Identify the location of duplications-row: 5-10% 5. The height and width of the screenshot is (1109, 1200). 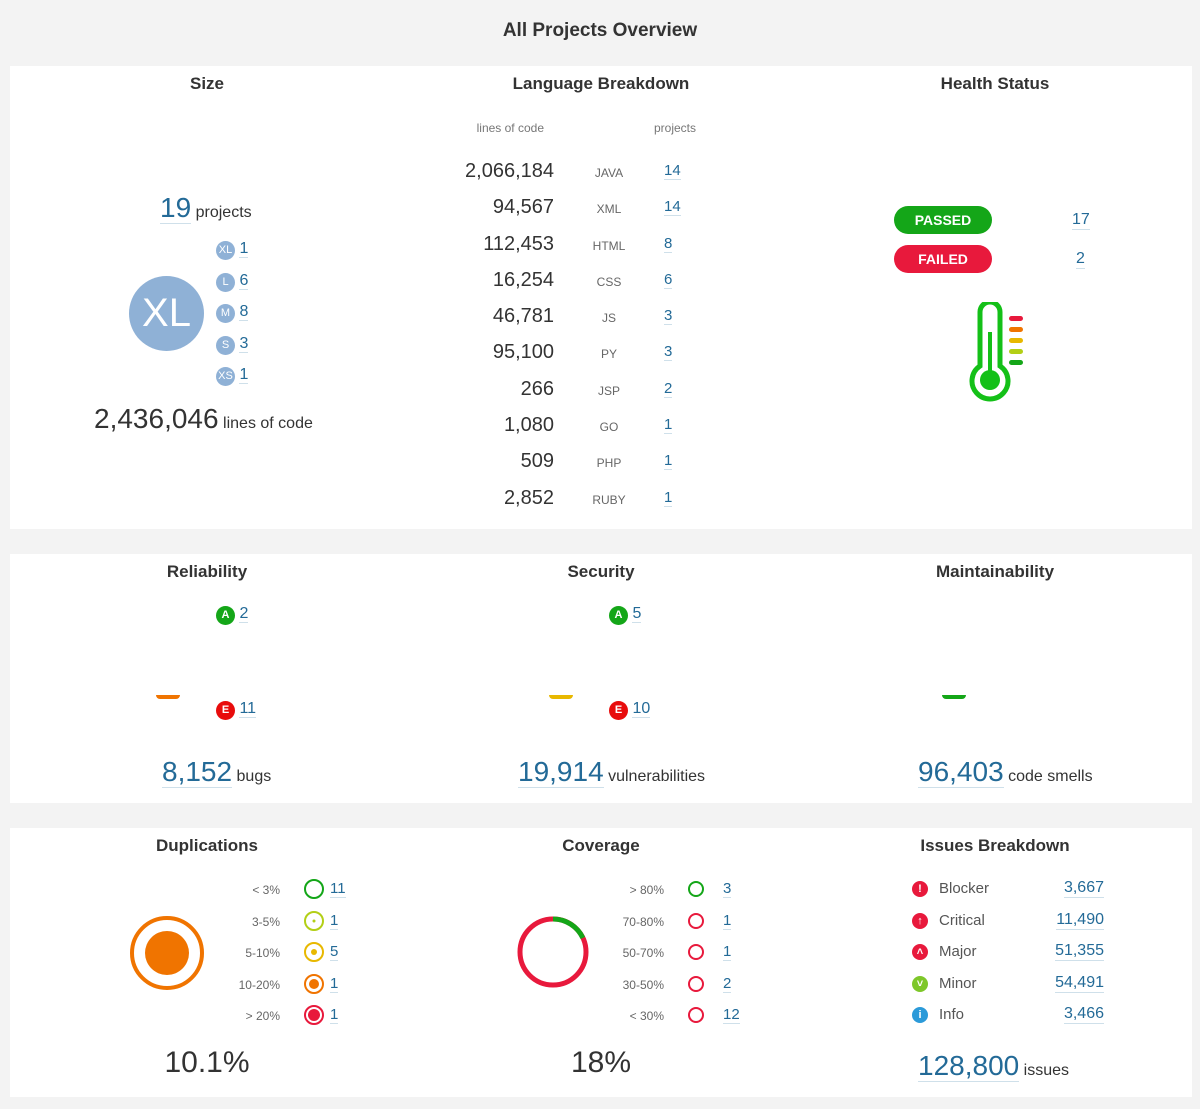
(300, 958).